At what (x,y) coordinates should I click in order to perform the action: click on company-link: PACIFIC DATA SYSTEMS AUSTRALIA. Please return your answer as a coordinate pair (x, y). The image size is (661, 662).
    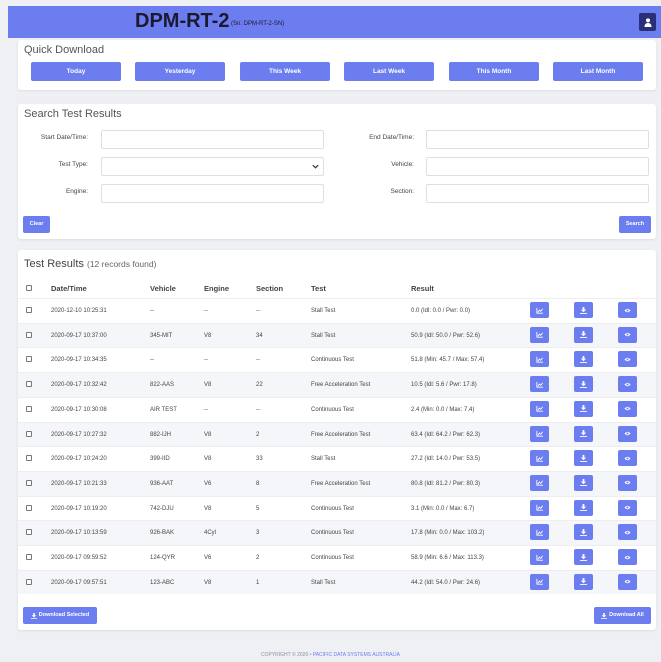
    Looking at the image, I should click on (356, 655).